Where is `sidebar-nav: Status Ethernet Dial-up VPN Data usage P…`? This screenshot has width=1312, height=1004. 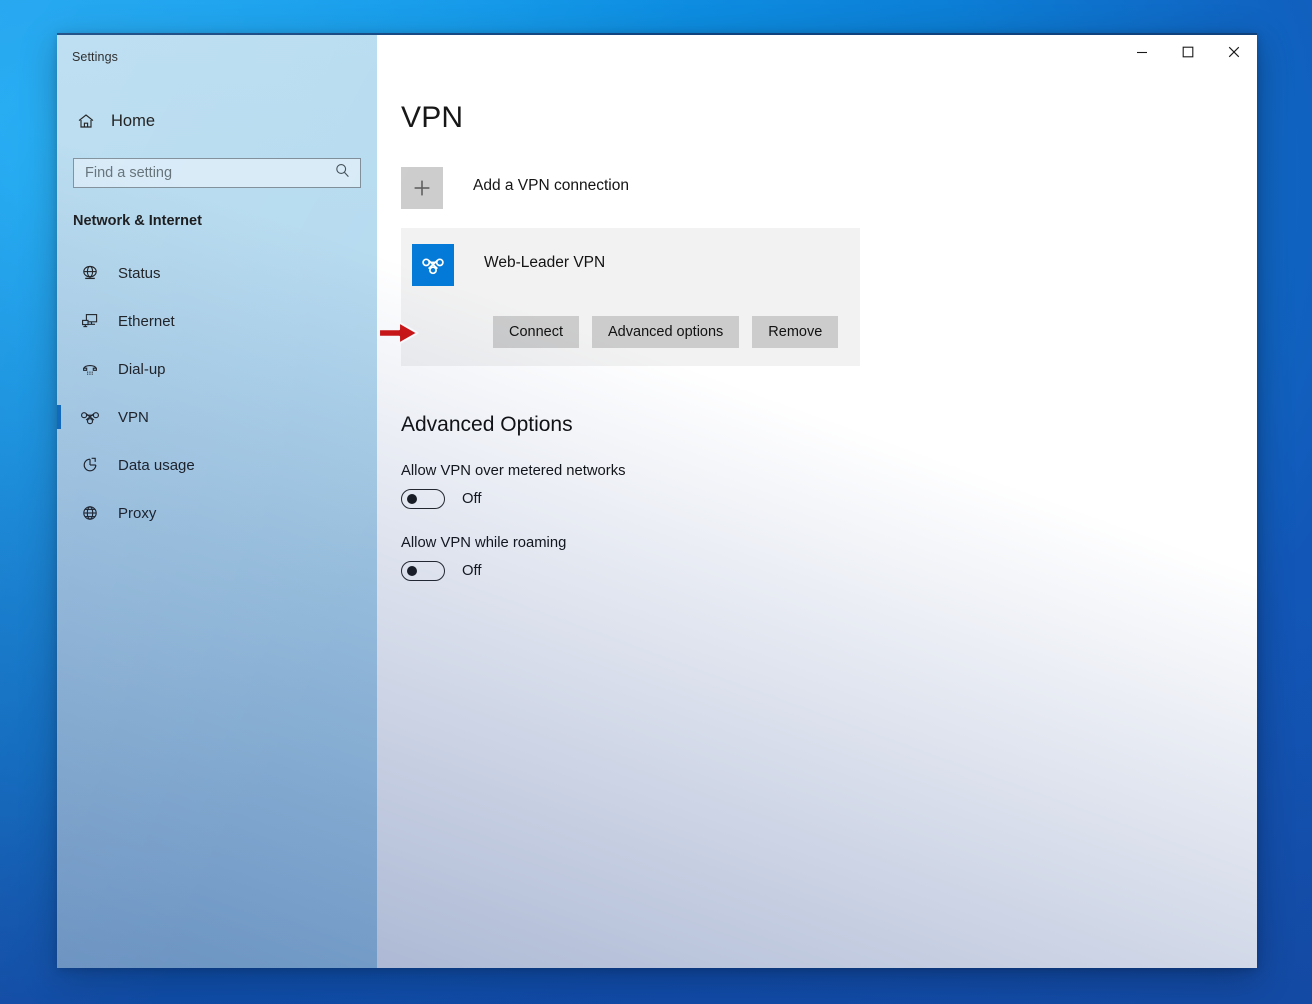 sidebar-nav: Status Ethernet Dial-up VPN Data usage P… is located at coordinates (217, 393).